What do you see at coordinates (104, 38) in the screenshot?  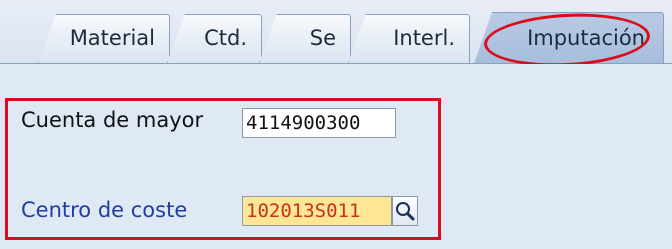 I see `tab-material: Material` at bounding box center [104, 38].